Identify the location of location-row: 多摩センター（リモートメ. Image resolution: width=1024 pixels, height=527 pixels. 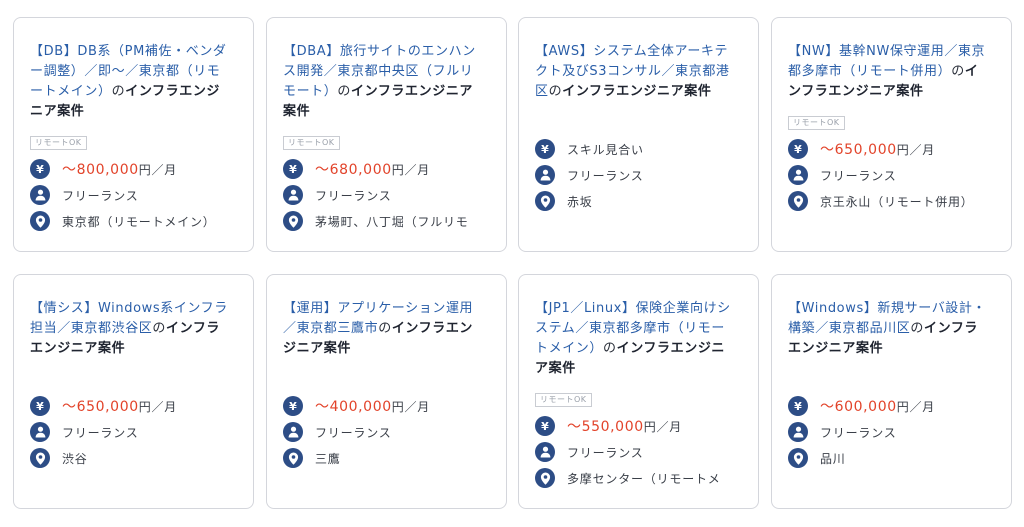
(636, 478).